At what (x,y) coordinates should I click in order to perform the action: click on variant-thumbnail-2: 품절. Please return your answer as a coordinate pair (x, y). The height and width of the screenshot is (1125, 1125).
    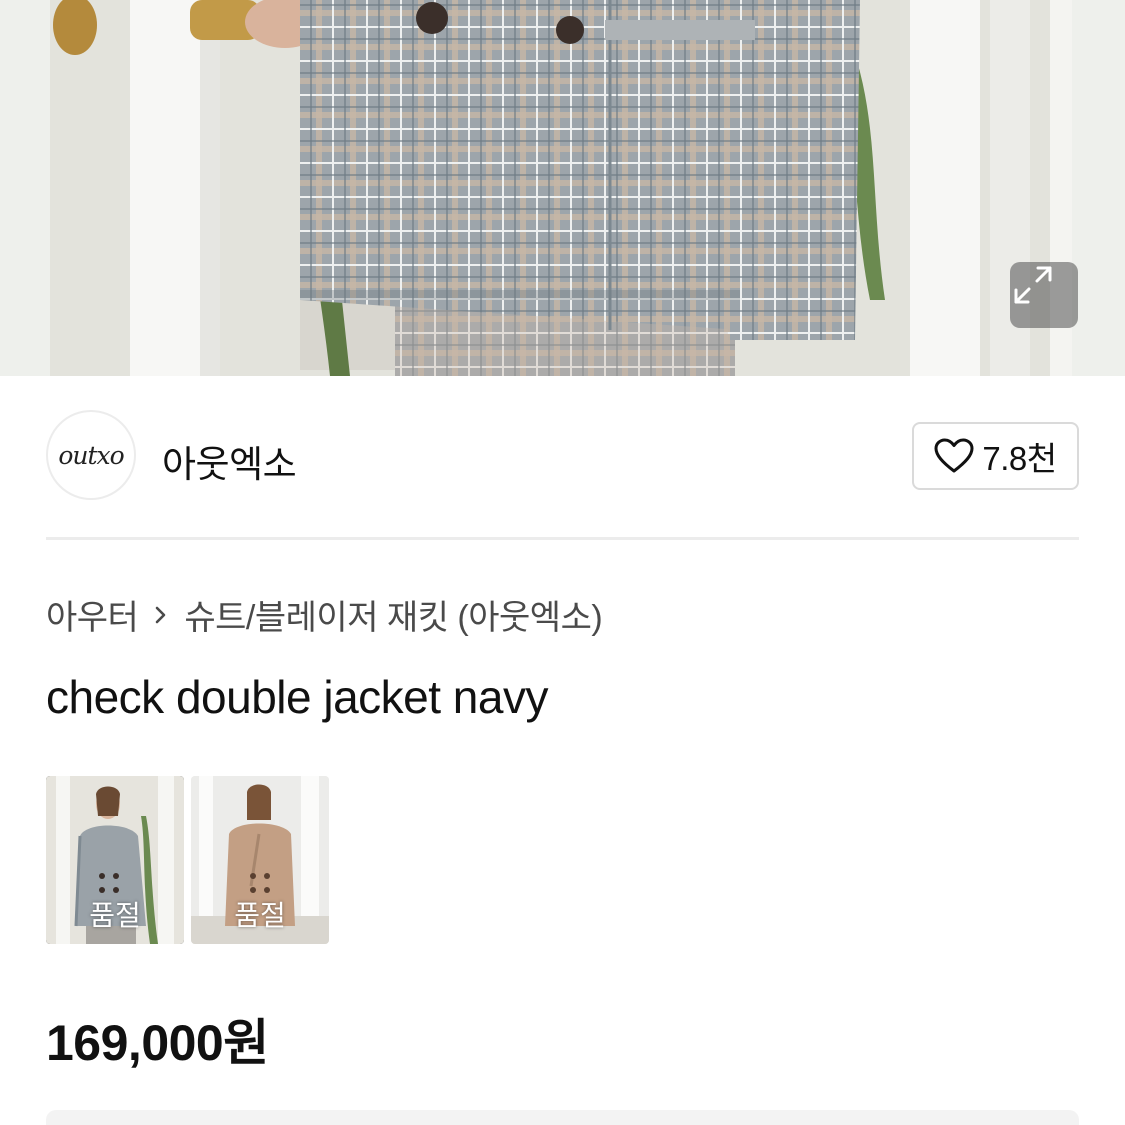
    Looking at the image, I should click on (260, 860).